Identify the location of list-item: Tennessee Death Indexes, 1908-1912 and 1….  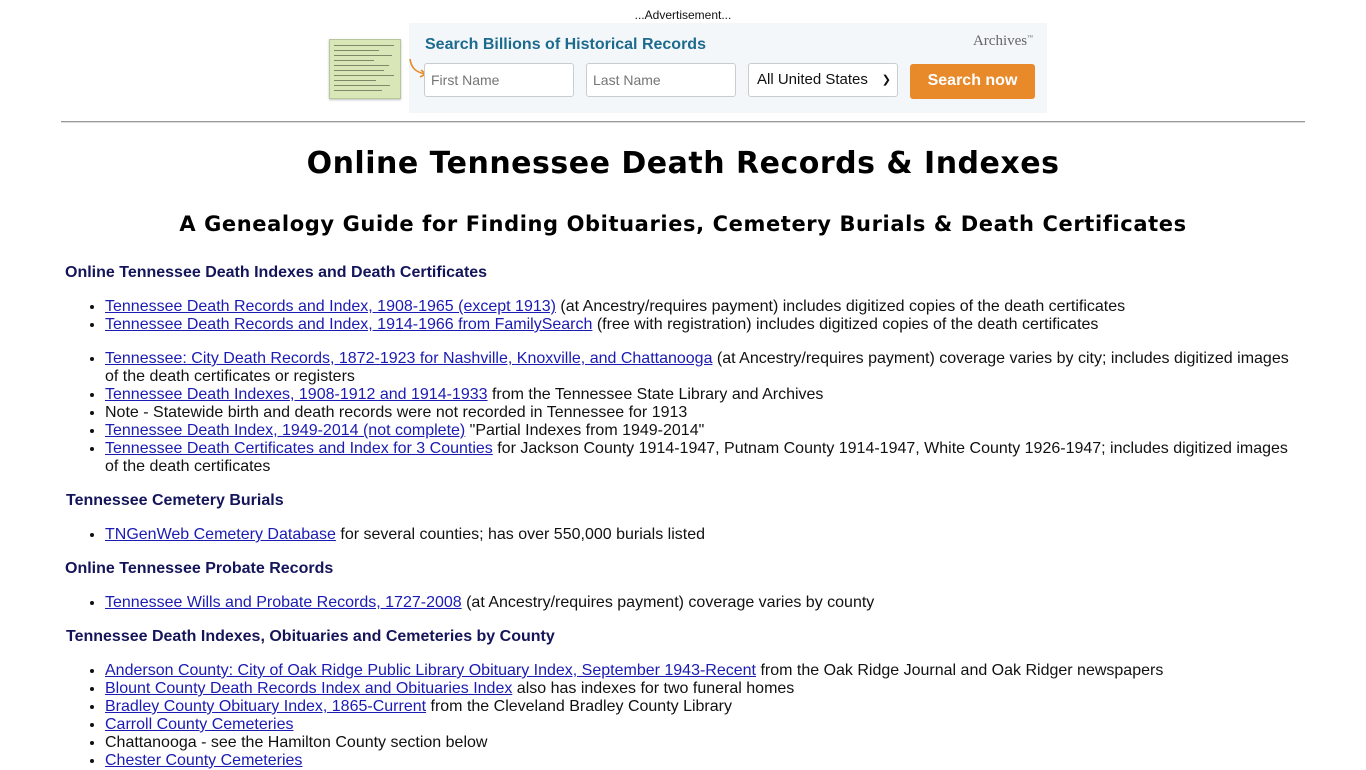
(705, 395).